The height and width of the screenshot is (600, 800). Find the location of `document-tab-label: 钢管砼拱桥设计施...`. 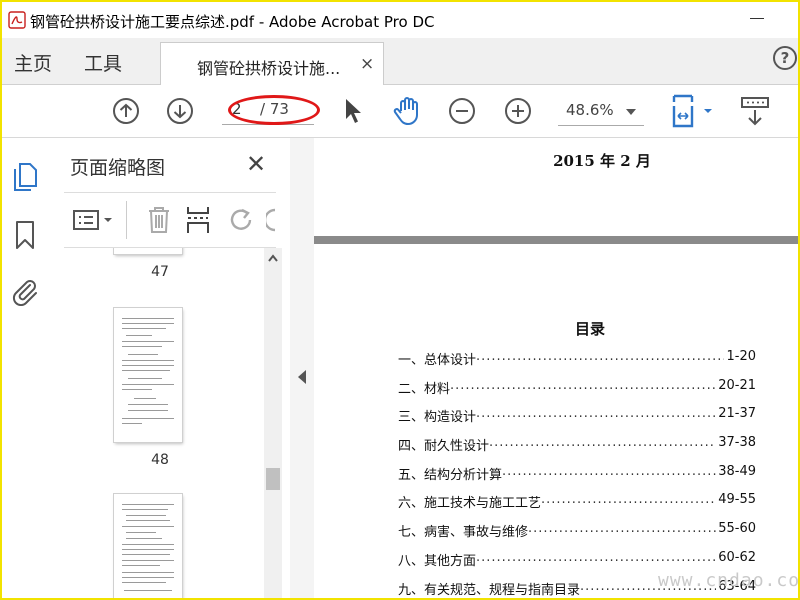

document-tab-label: 钢管砼拱桥设计施... is located at coordinates (269, 68).